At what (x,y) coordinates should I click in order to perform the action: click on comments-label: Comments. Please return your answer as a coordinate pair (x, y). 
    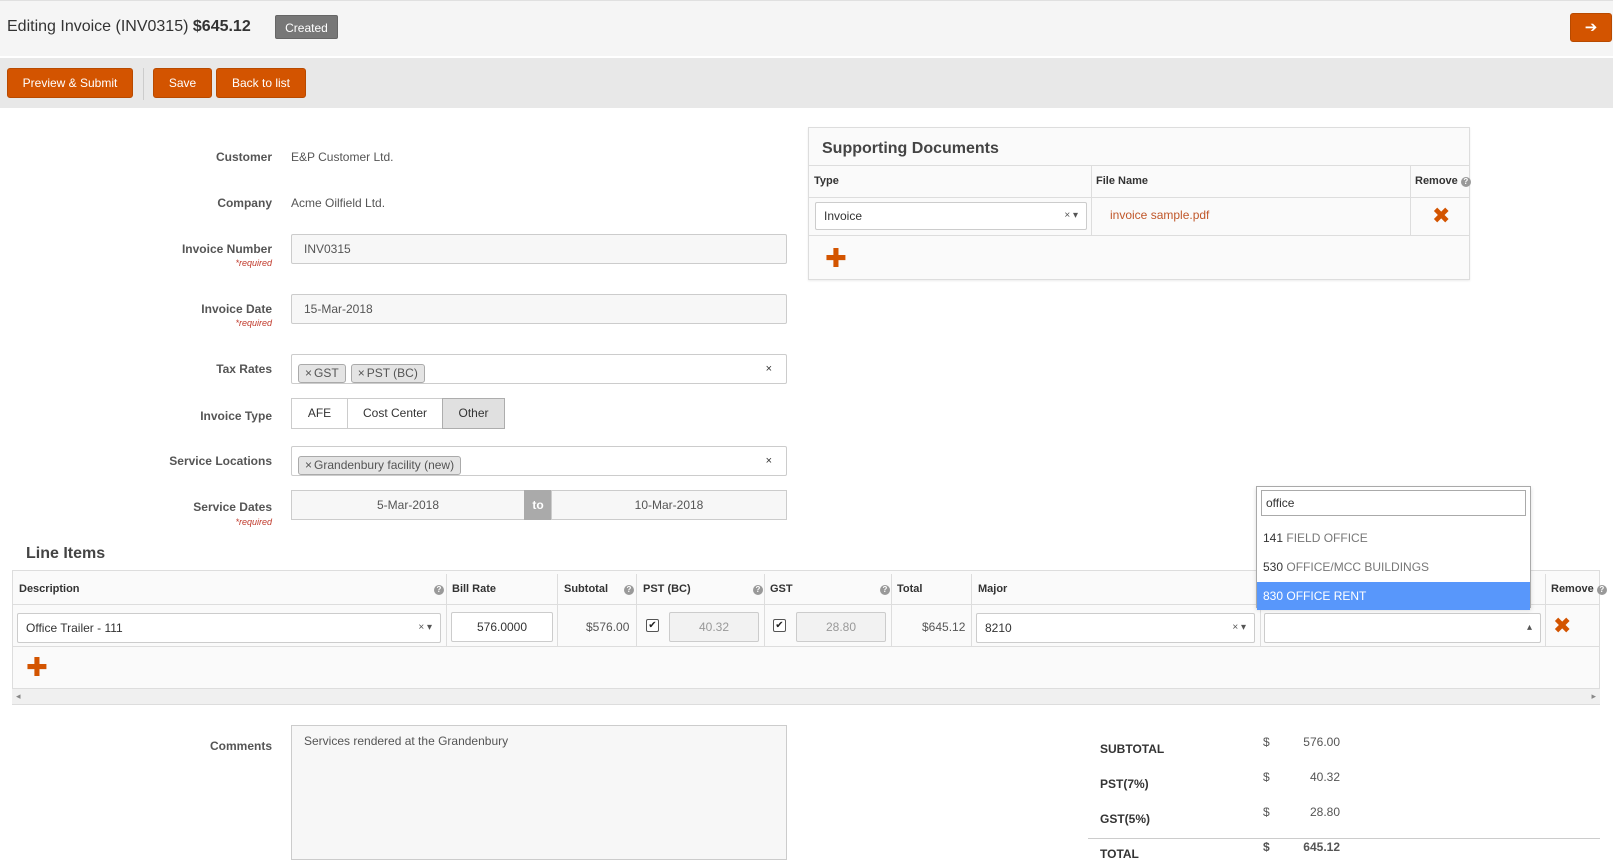
    Looking at the image, I should click on (240, 746).